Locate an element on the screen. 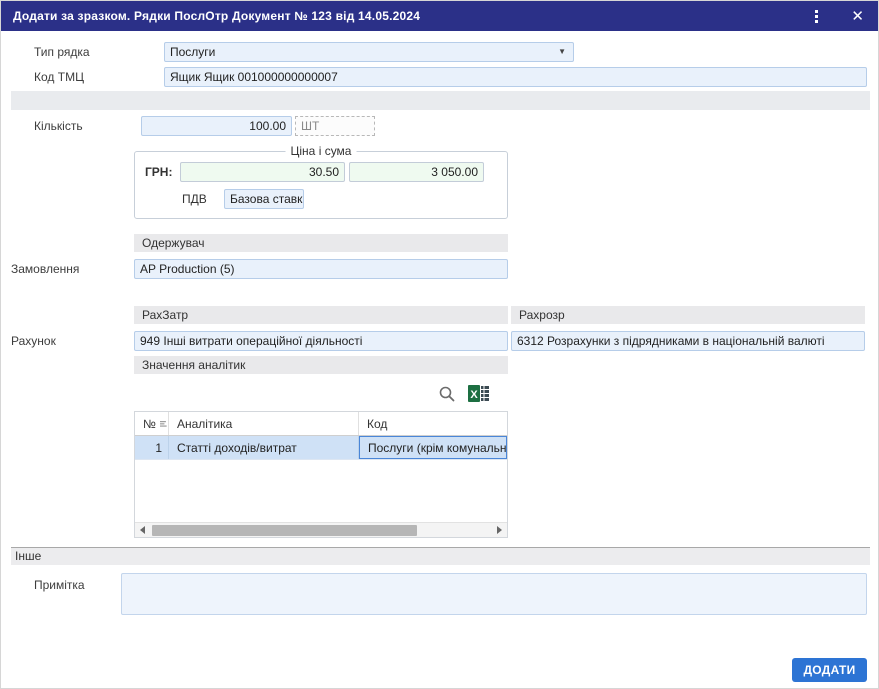 Image resolution: width=879 pixels, height=689 pixels. settlement-account-header: Рахрозр is located at coordinates (688, 315).